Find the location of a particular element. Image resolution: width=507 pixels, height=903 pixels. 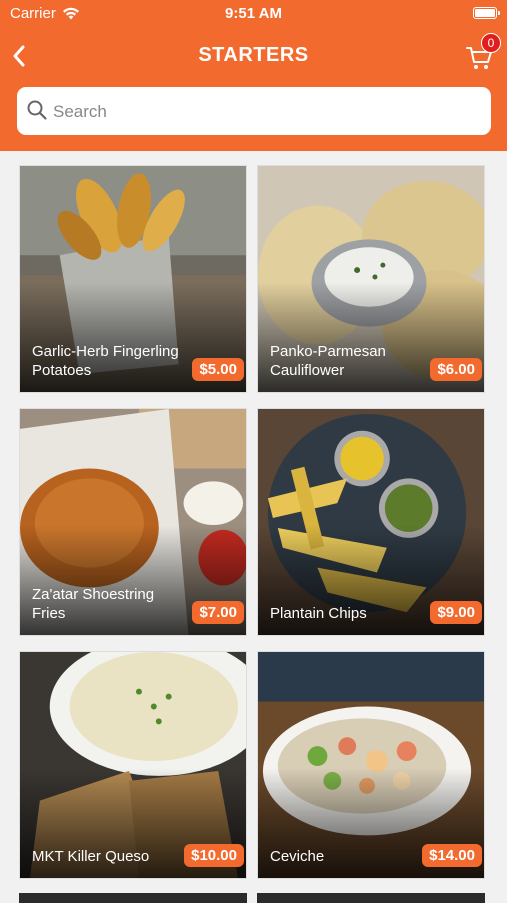

menu-item-card: Panko-Parmesan Cauliflower $6.00 is located at coordinates (371, 279).